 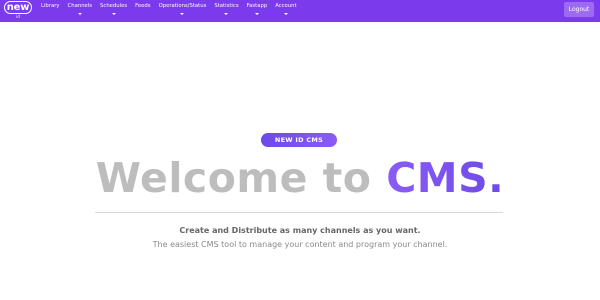 What do you see at coordinates (114, 6) in the screenshot?
I see `nav-label: Schedules` at bounding box center [114, 6].